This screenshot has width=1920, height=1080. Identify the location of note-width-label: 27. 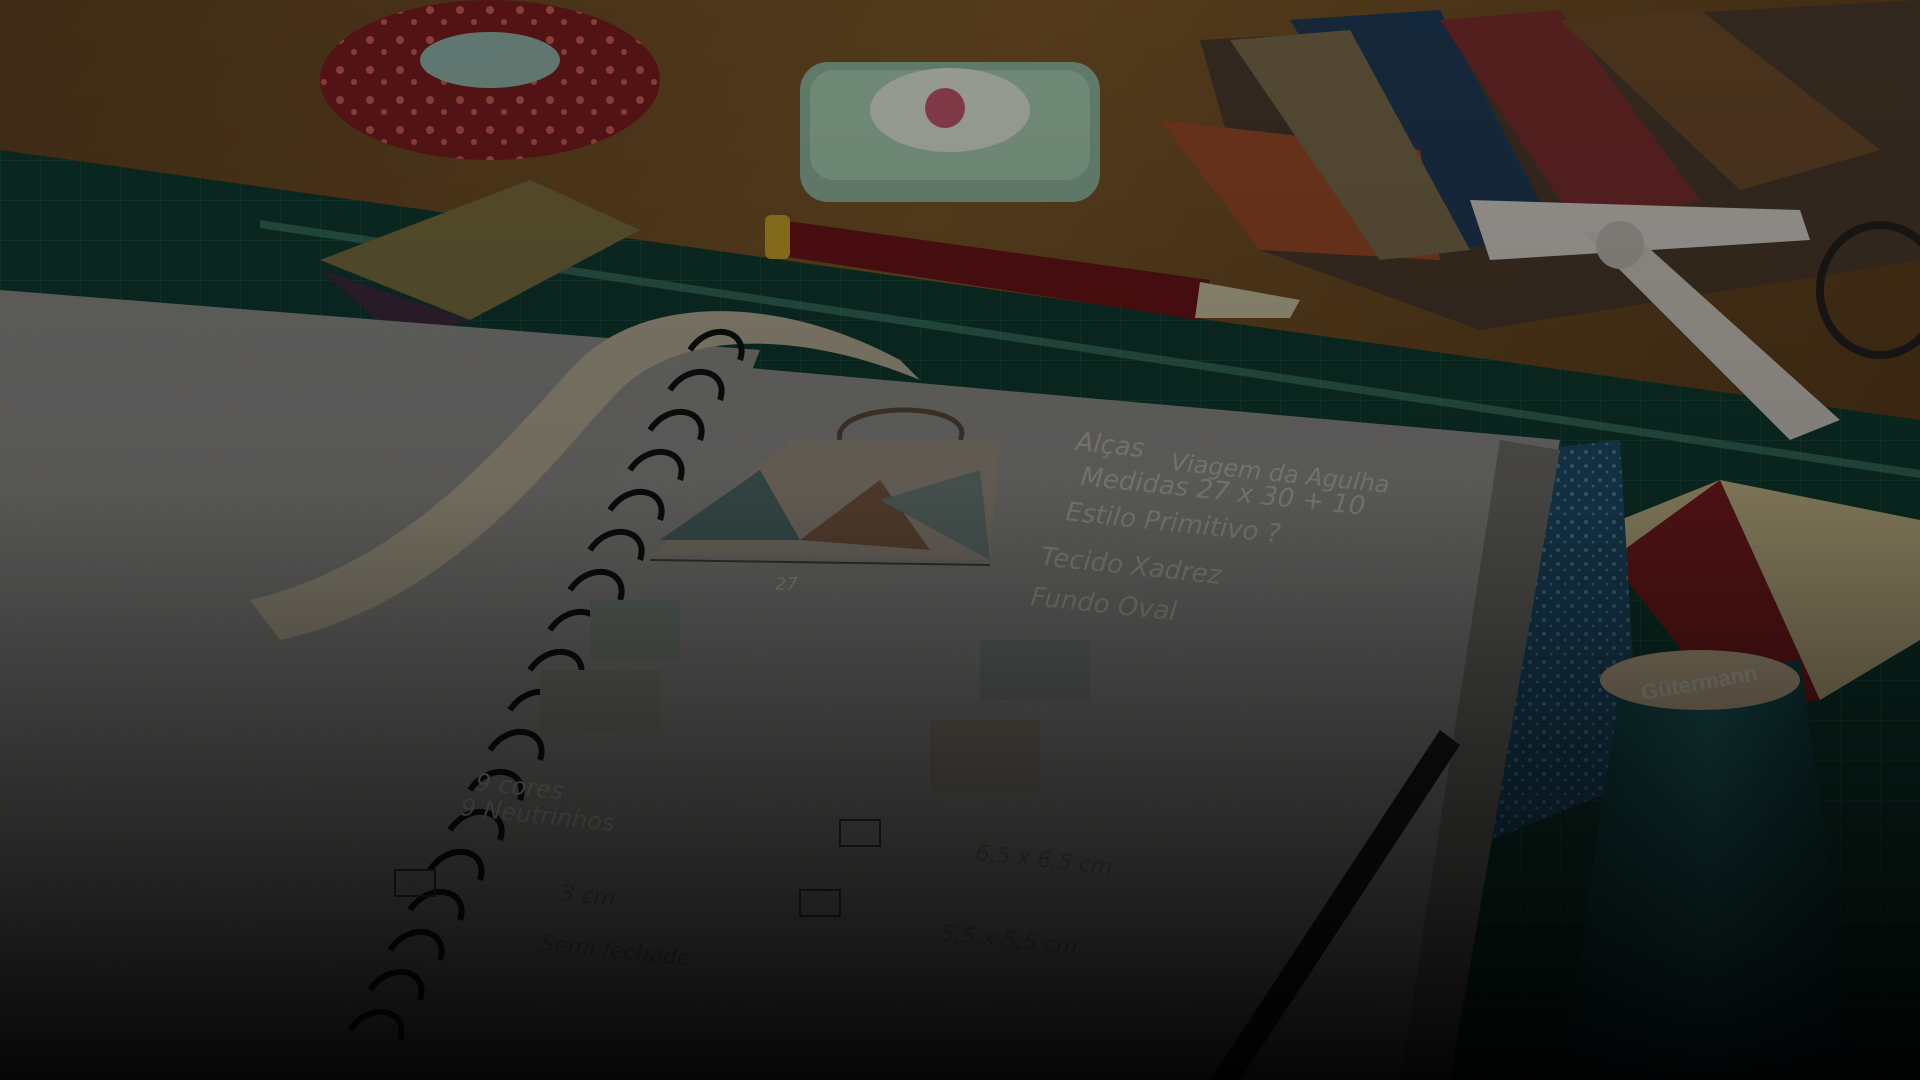
(786, 584).